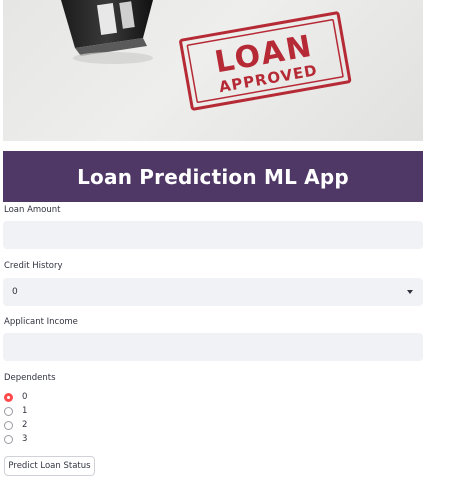 Image resolution: width=474 pixels, height=501 pixels. I want to click on credit-history-label: Credit History, so click(33, 266).